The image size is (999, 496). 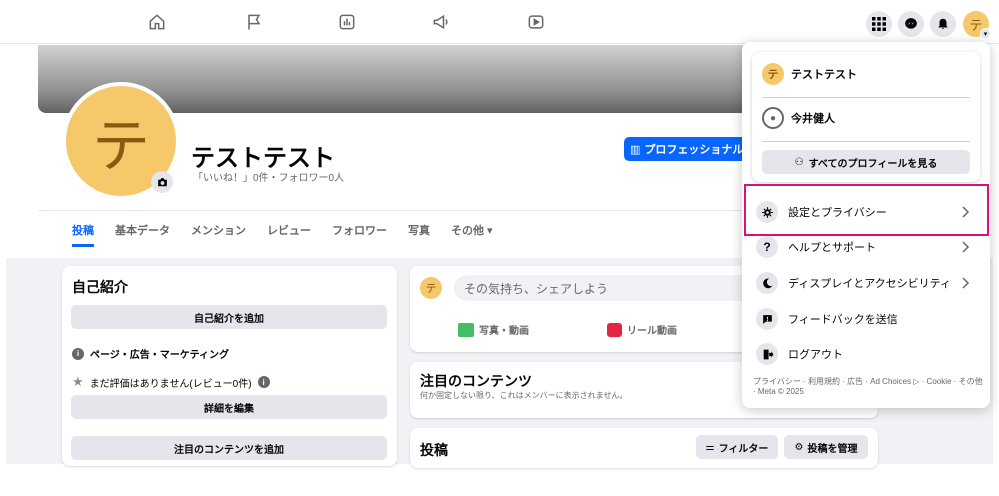 I want to click on profile-tabs: 投稿 基本データ メンション レビュー フォロワー 写真 その他 ▾, so click(x=293, y=234).